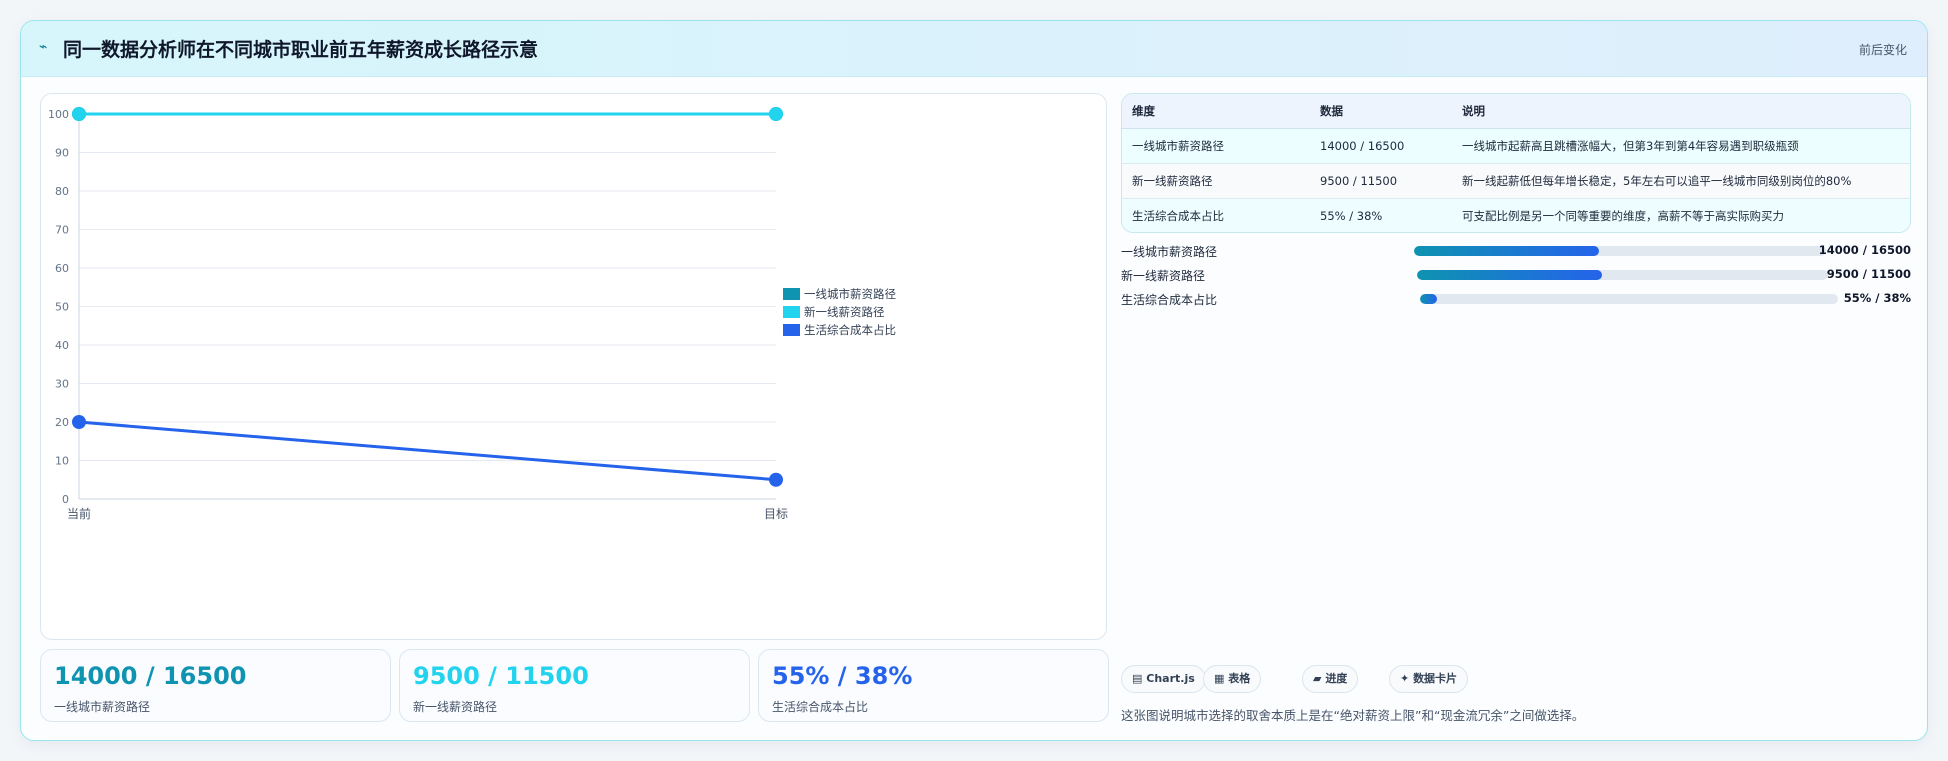 The width and height of the screenshot is (1948, 761). What do you see at coordinates (62, 230) in the screenshot?
I see `y-tick-label: 70` at bounding box center [62, 230].